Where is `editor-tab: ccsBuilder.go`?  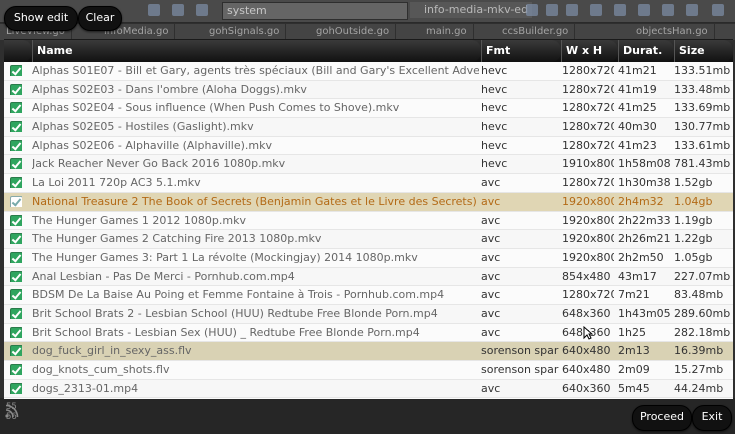 editor-tab: ccsBuilder.go is located at coordinates (536, 32).